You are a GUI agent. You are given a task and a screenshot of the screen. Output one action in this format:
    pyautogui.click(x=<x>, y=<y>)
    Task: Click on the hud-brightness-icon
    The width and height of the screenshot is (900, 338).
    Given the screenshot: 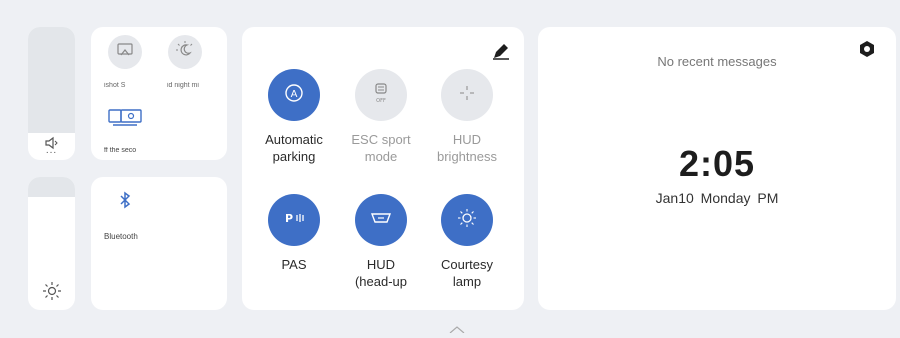 What is the action you would take?
    pyautogui.click(x=467, y=95)
    